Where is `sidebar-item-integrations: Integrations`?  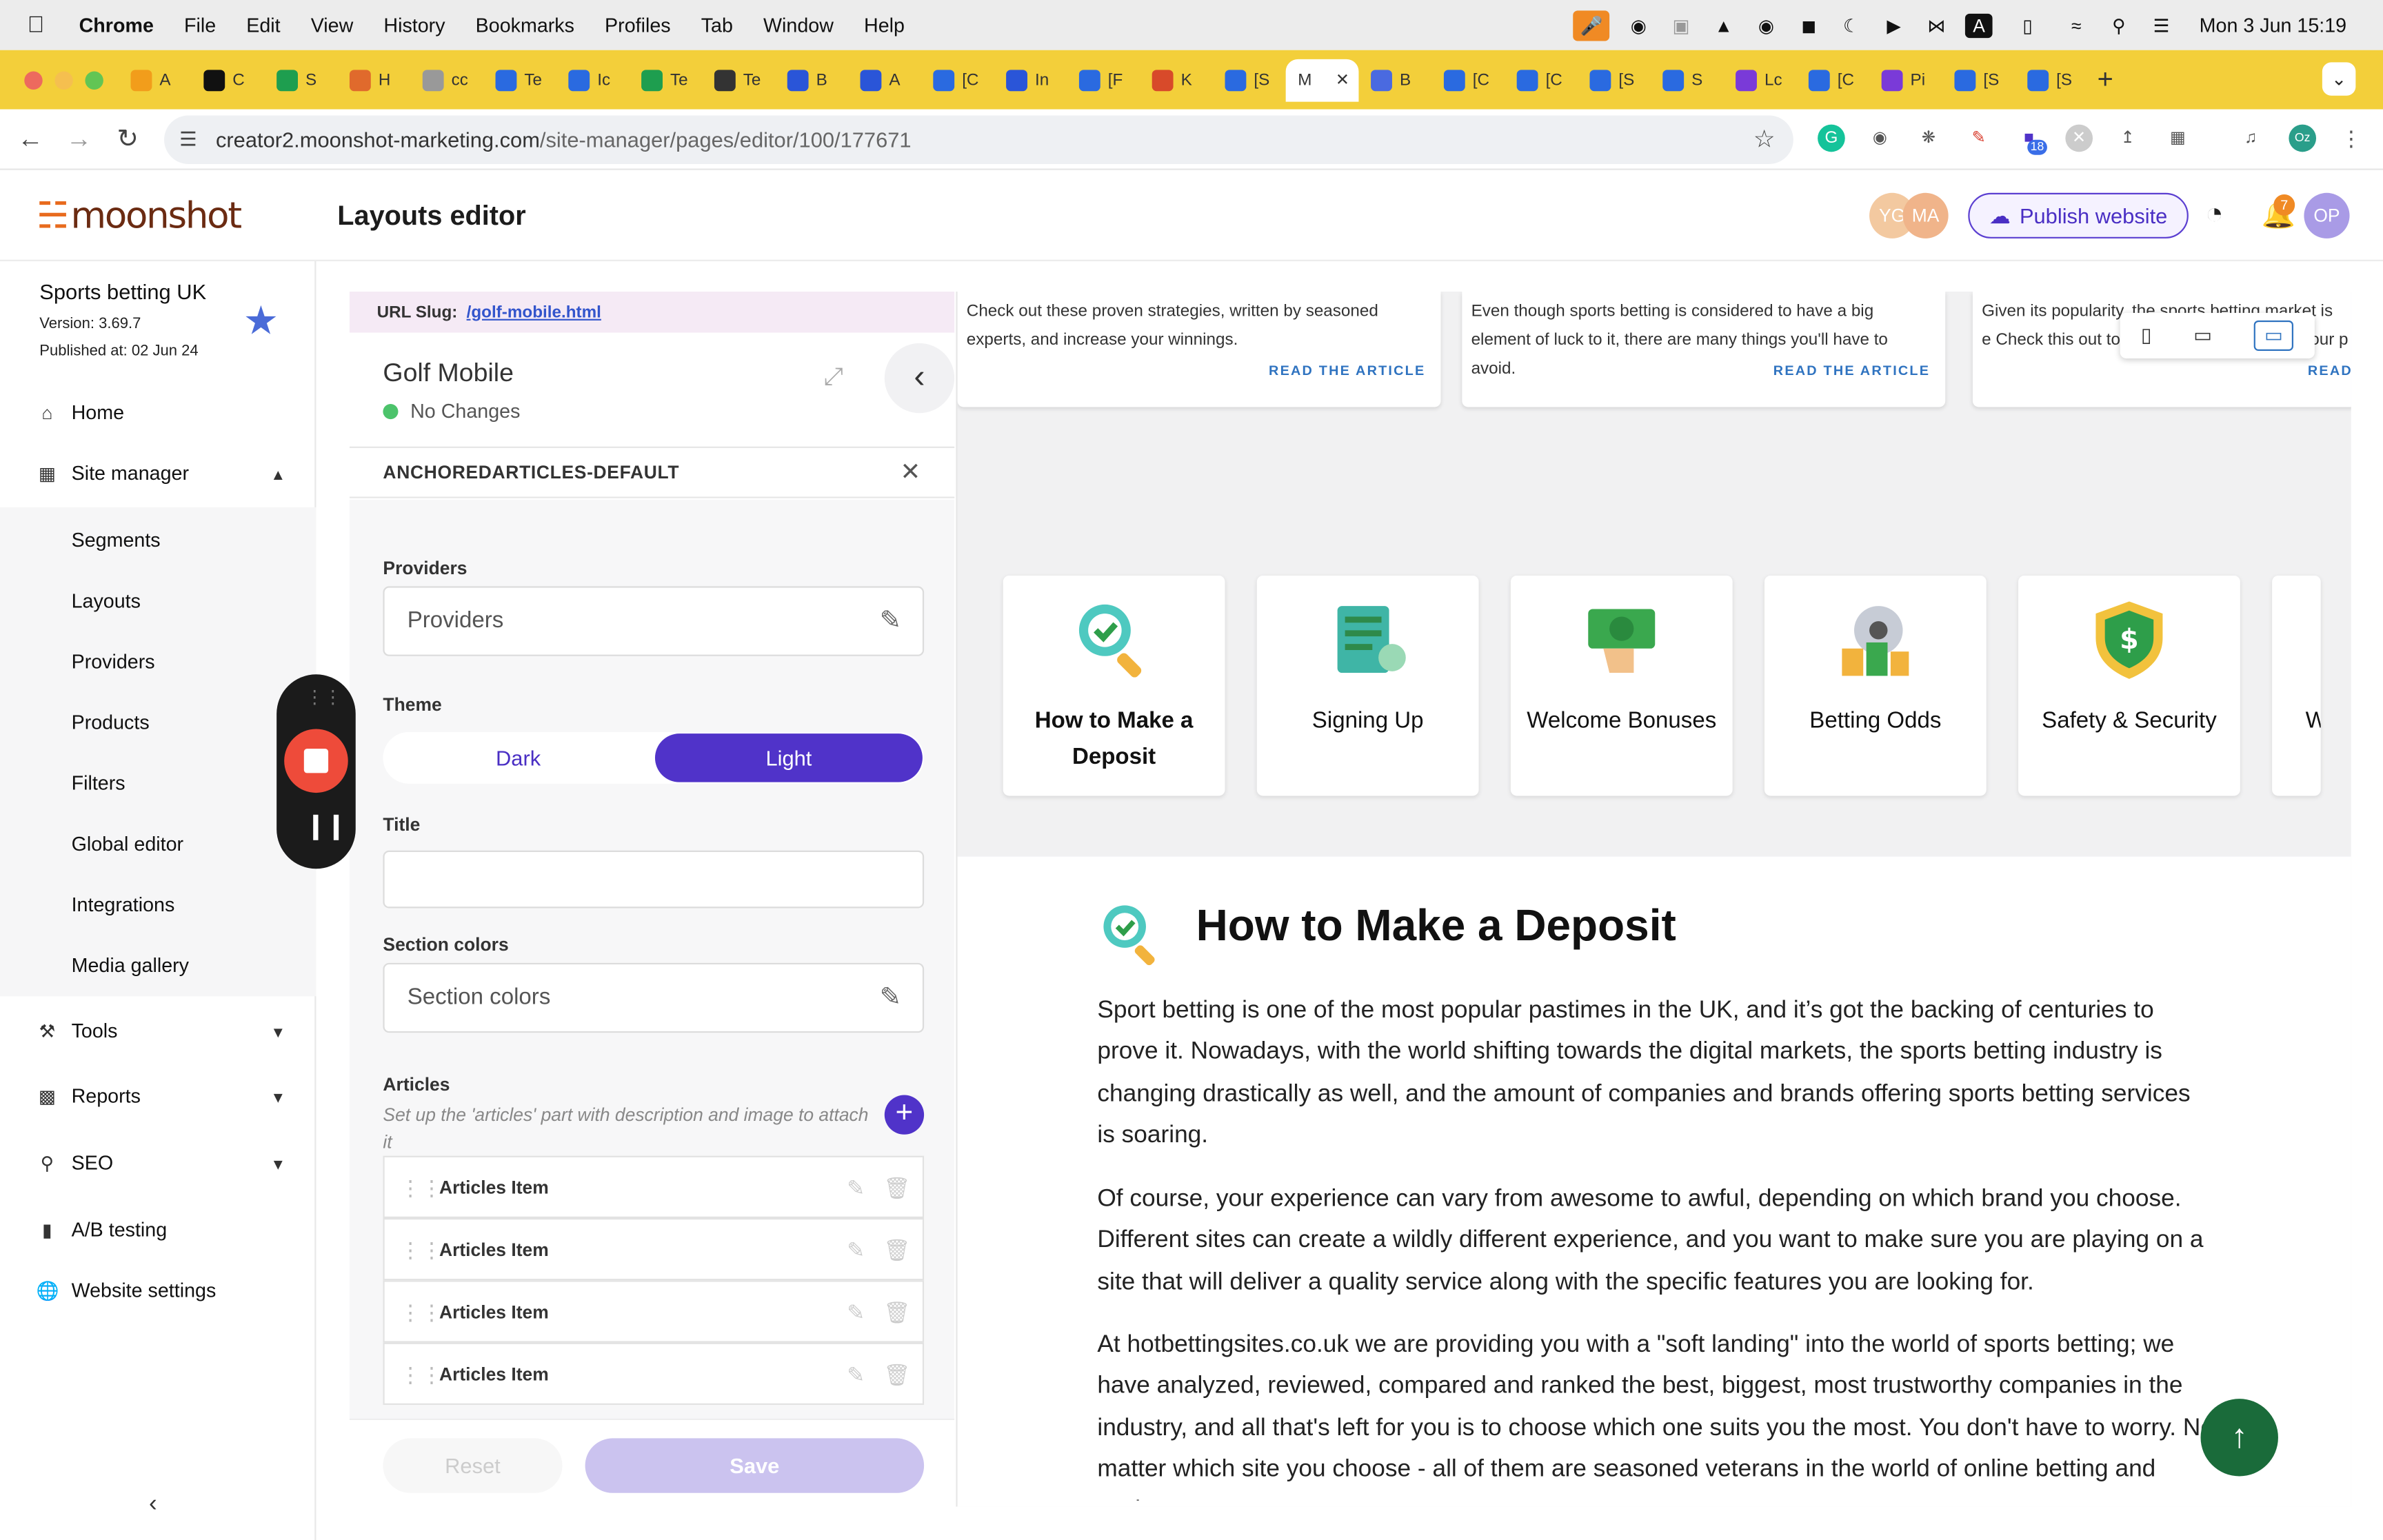
sidebar-item-integrations: Integrations is located at coordinates (123, 904).